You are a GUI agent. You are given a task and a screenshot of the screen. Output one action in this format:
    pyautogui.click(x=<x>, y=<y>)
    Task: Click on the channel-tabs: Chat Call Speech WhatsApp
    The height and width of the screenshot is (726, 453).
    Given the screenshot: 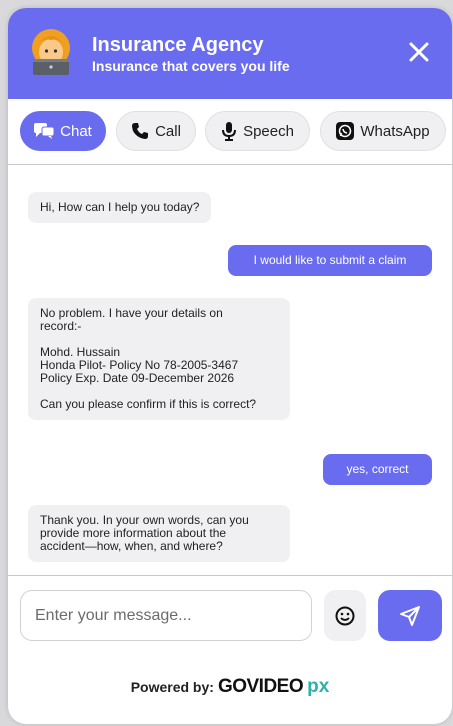 What is the action you would take?
    pyautogui.click(x=230, y=132)
    